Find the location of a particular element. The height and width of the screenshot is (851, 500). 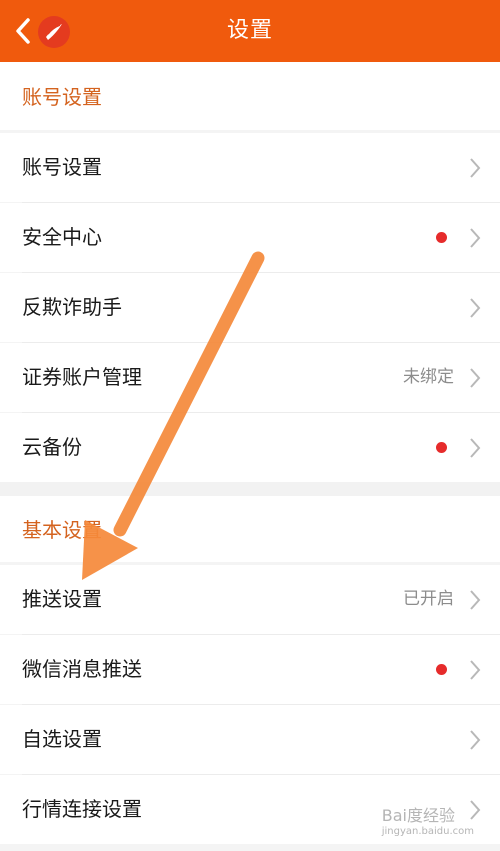

page-title: 设置 is located at coordinates (249, 30).